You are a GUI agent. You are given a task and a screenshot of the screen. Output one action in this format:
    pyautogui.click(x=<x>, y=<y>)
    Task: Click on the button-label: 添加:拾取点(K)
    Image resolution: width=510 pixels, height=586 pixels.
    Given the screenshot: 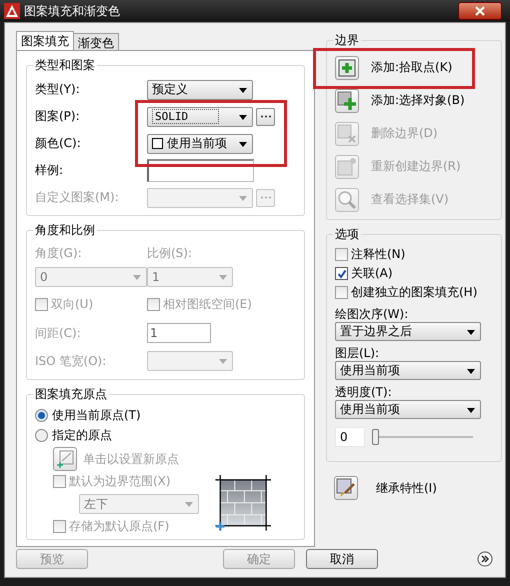 What is the action you would take?
    pyautogui.click(x=411, y=67)
    